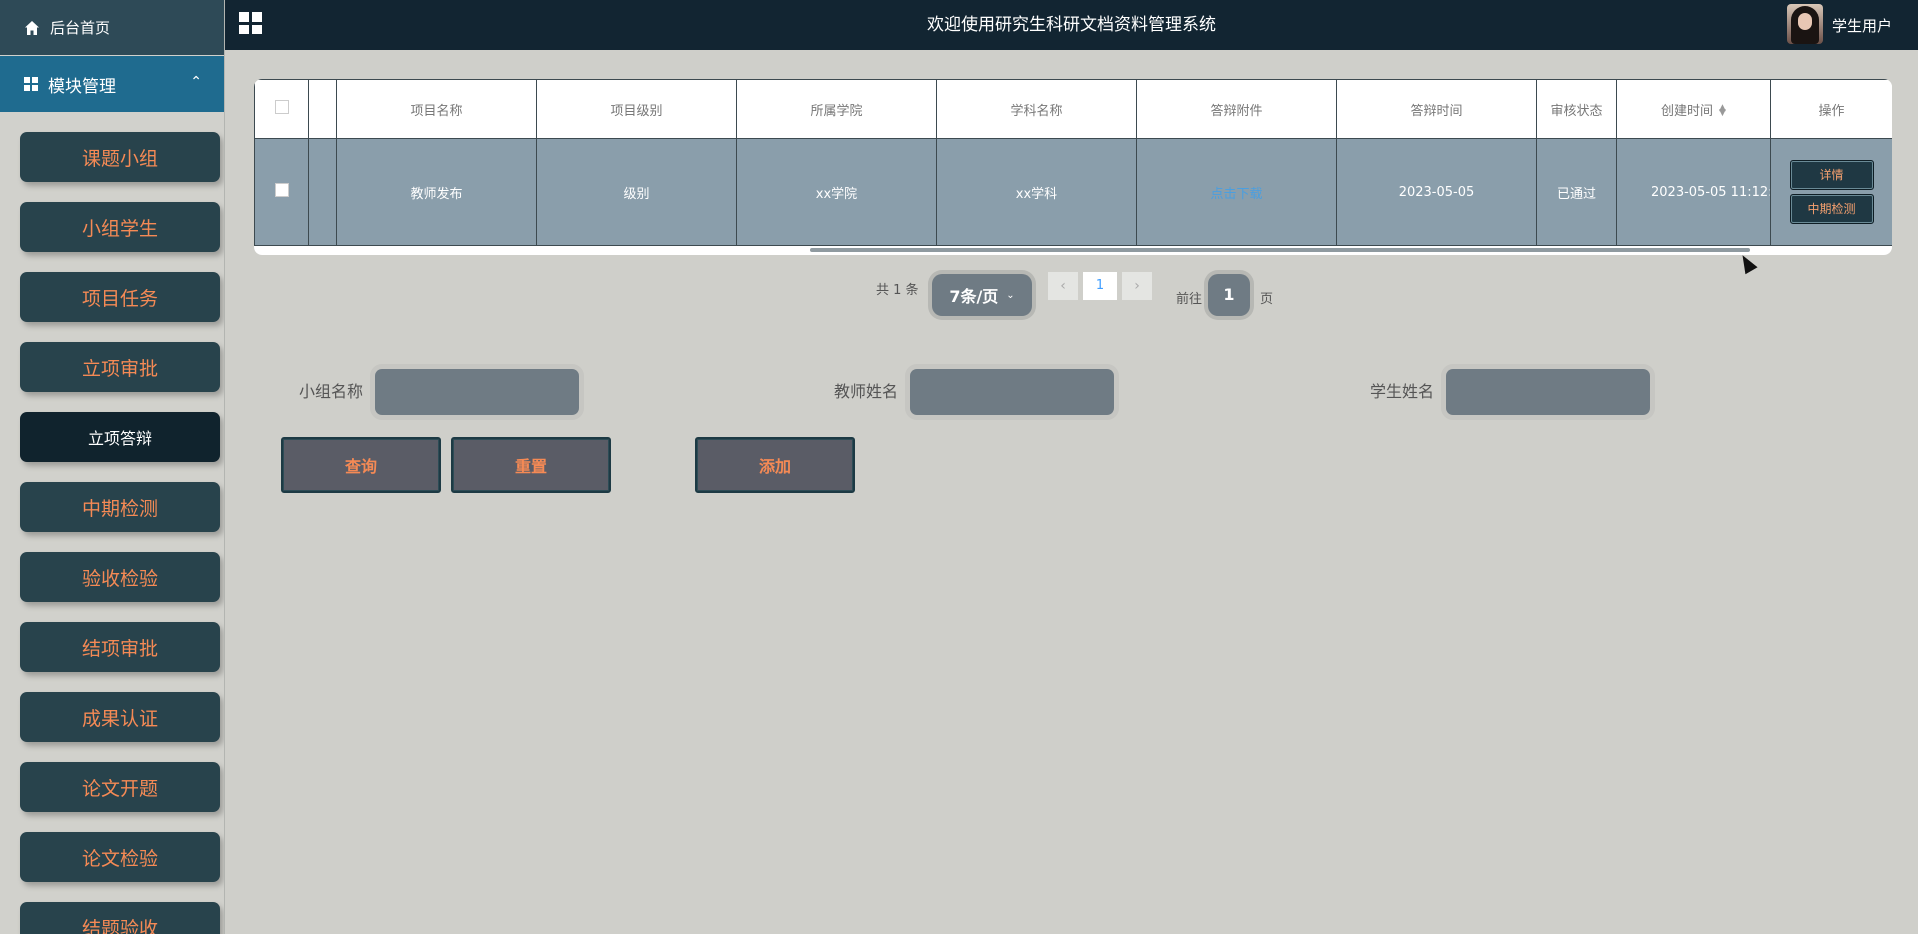 Image resolution: width=1918 pixels, height=934 pixels. I want to click on col-header-project-level: 项目级别, so click(636, 109).